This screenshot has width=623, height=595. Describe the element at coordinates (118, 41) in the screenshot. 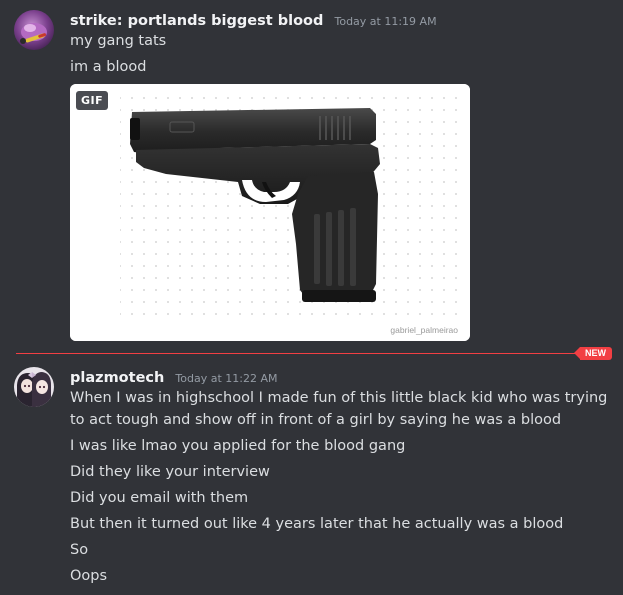

I see `message-text: my gang tats` at that location.